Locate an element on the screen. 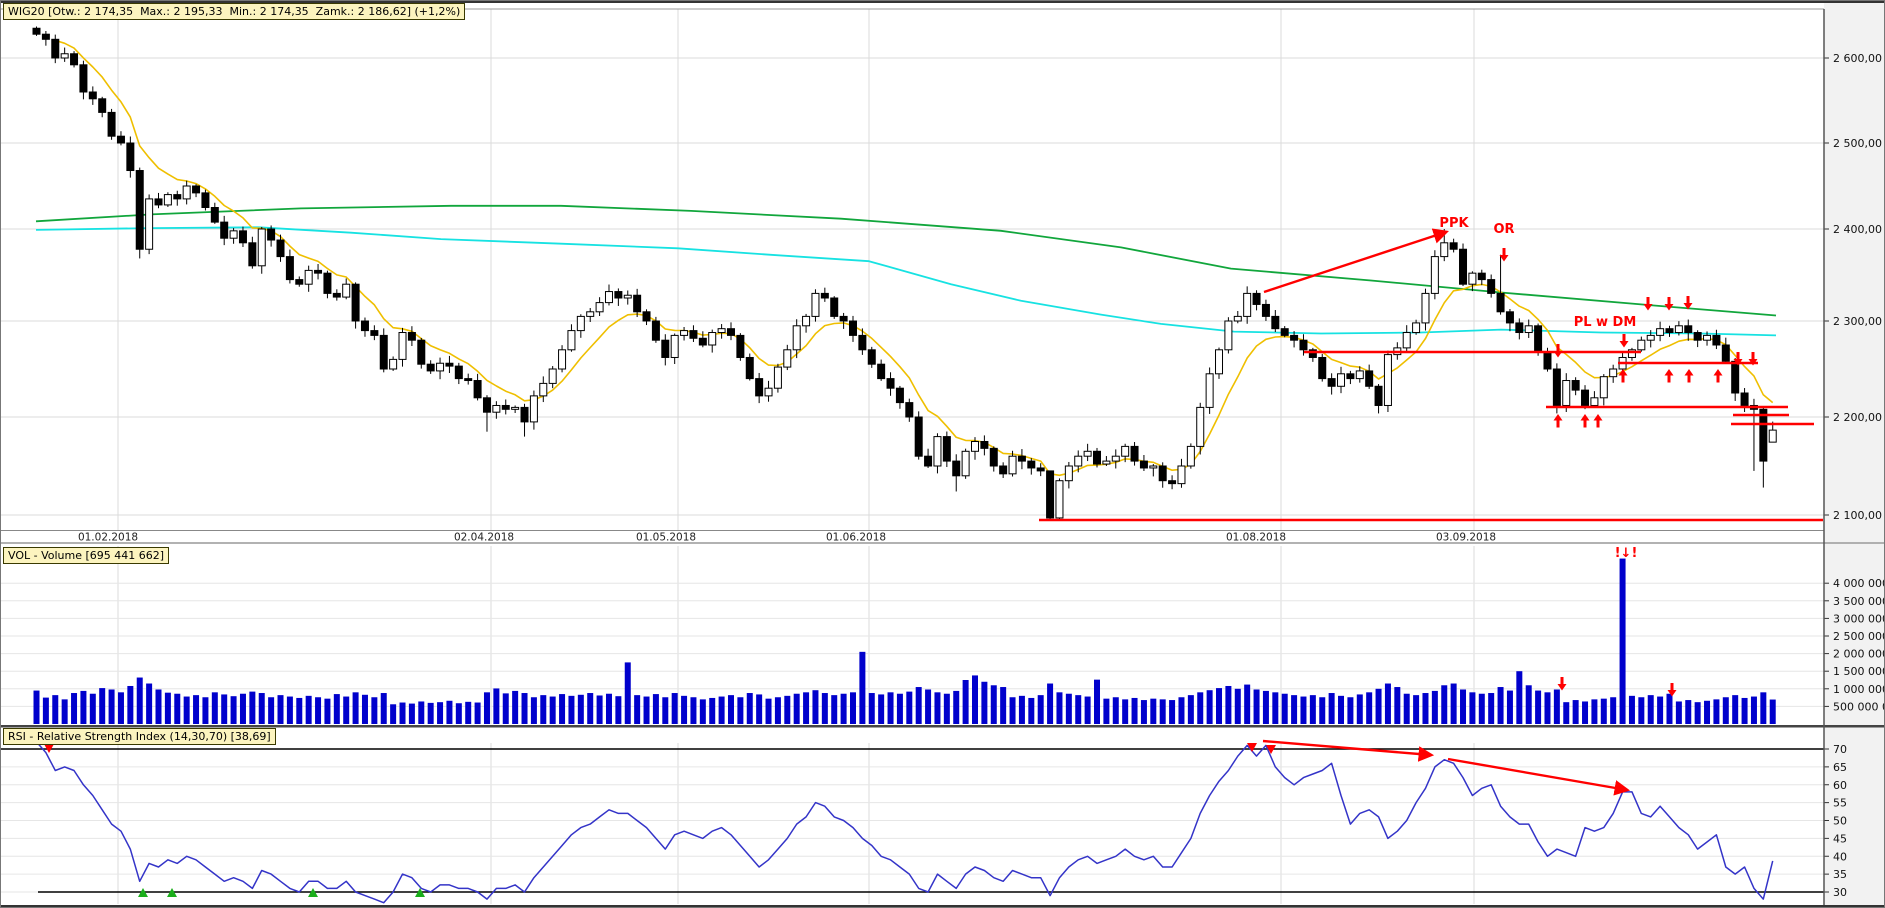  svg-text: 60 is located at coordinates (1840, 785).